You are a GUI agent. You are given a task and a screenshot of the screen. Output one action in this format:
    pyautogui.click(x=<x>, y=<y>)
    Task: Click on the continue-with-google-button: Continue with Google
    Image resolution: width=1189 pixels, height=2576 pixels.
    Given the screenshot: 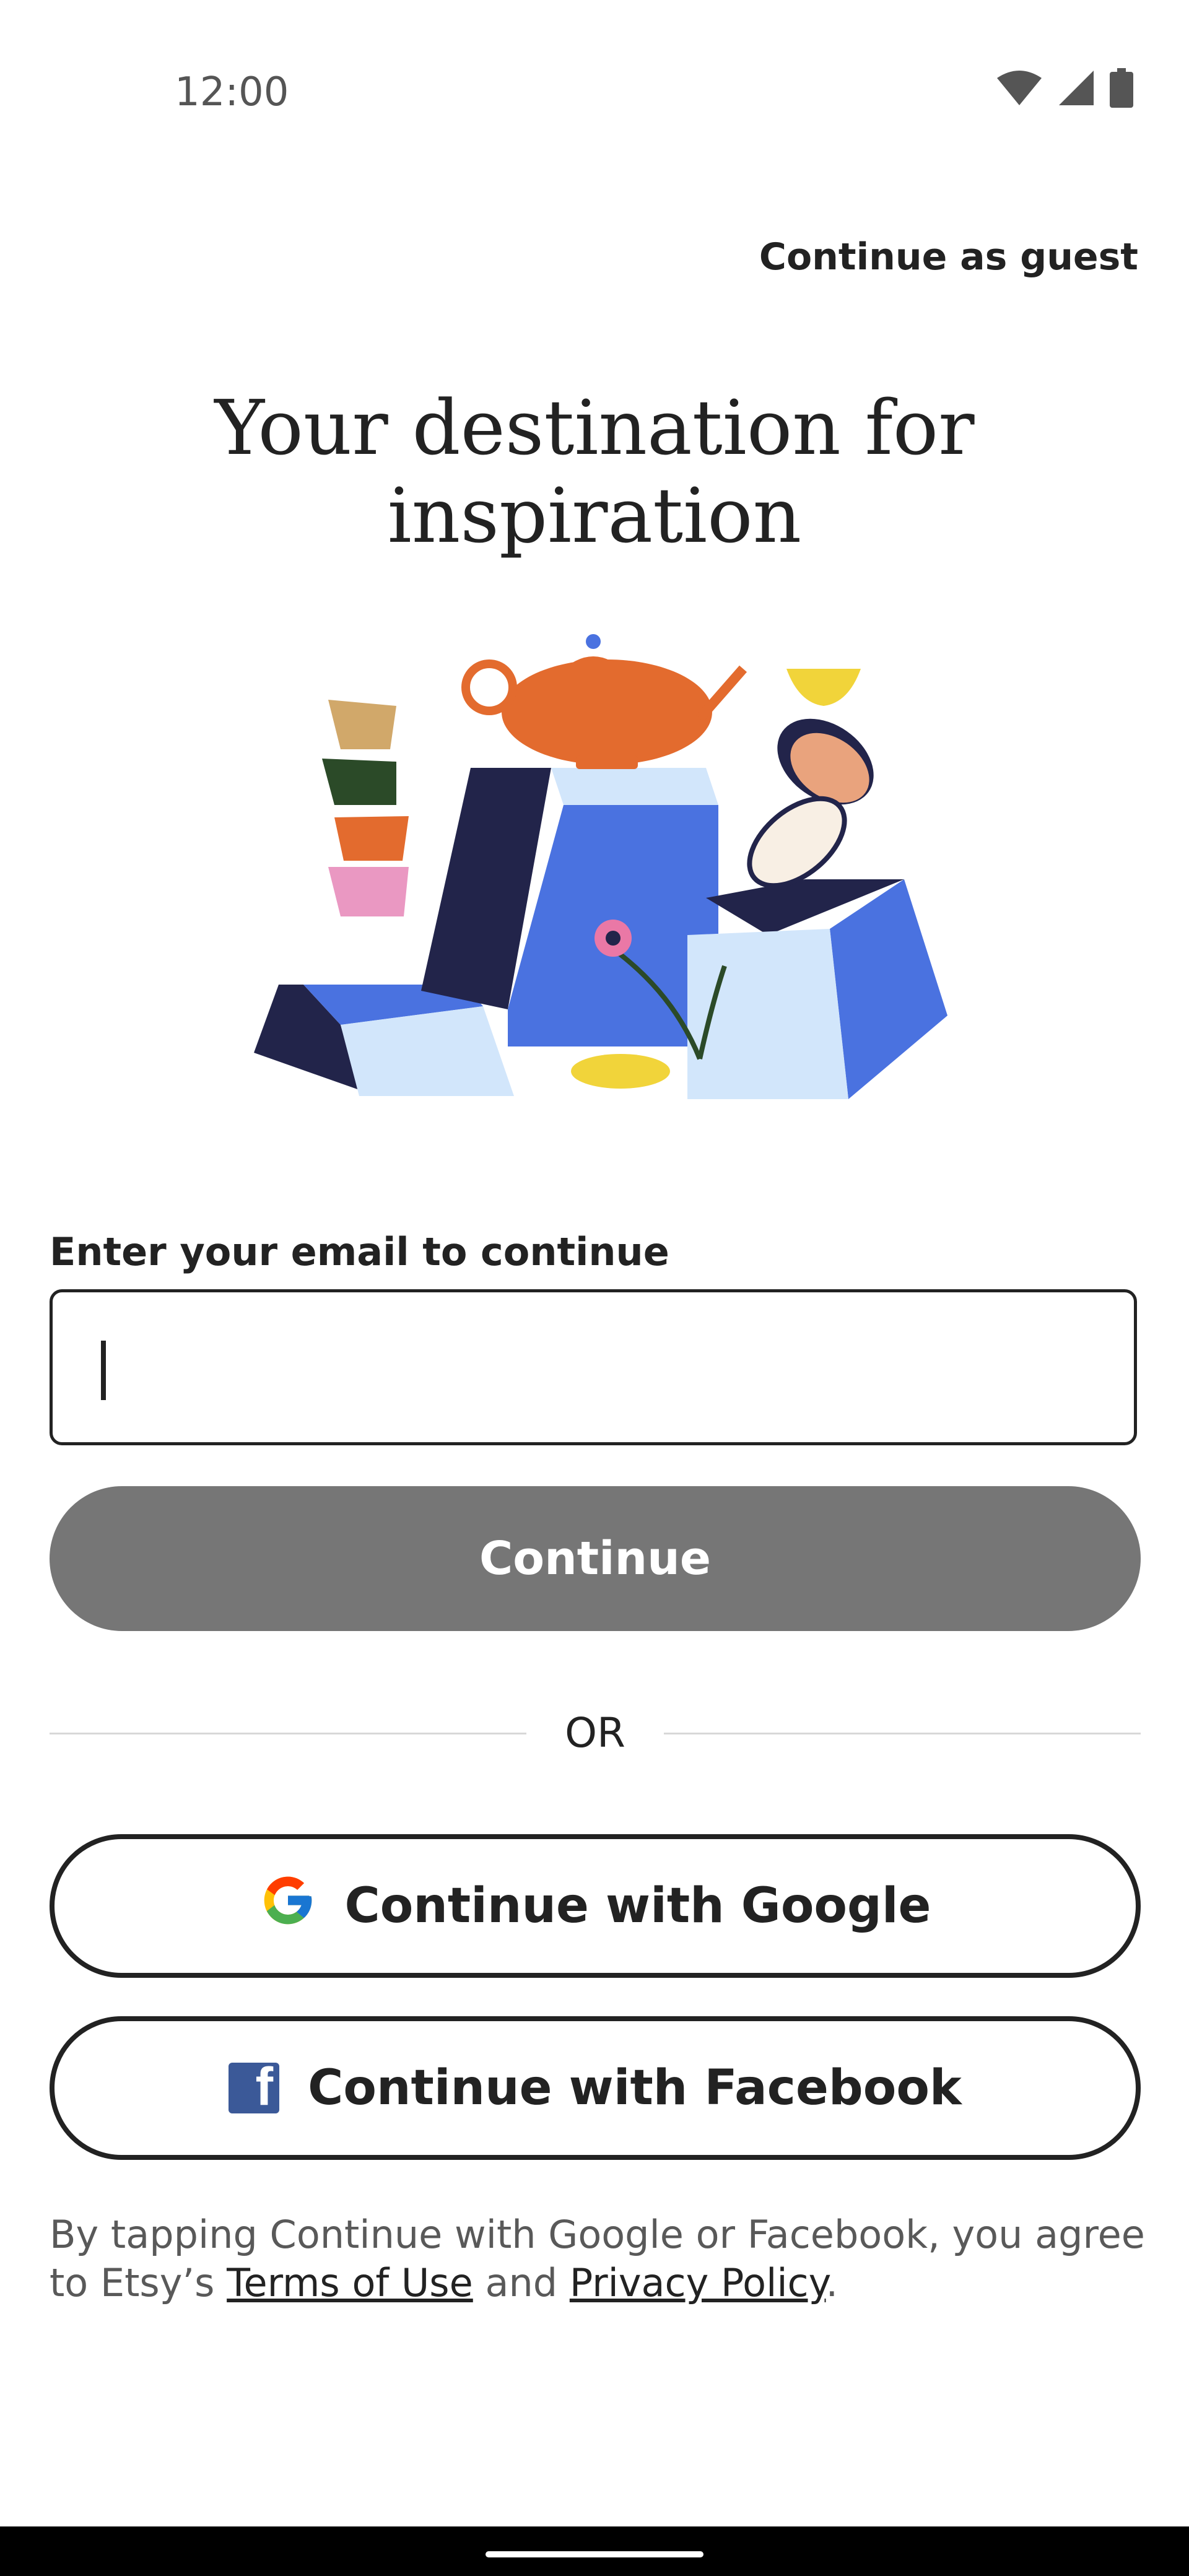 What is the action you would take?
    pyautogui.click(x=595, y=1906)
    